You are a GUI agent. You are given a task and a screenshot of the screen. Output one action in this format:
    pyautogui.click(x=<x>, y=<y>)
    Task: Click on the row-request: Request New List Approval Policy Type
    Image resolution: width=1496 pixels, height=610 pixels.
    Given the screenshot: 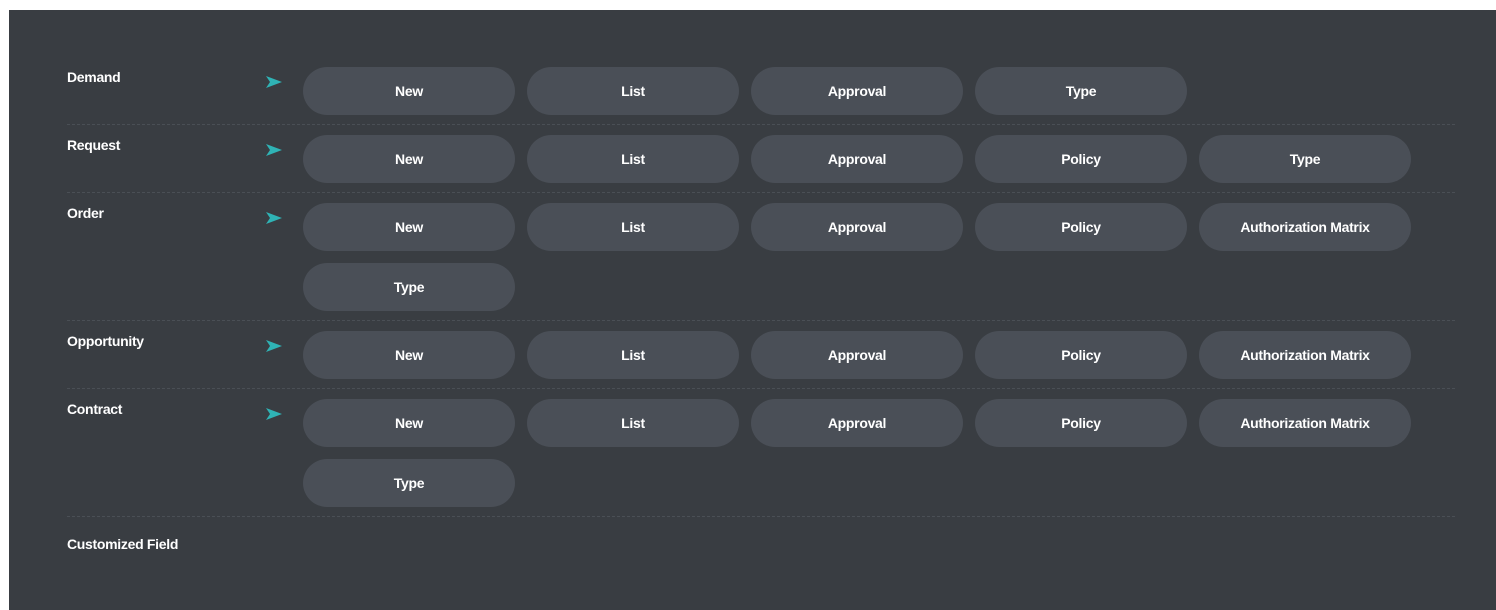 What is the action you would take?
    pyautogui.click(x=761, y=159)
    